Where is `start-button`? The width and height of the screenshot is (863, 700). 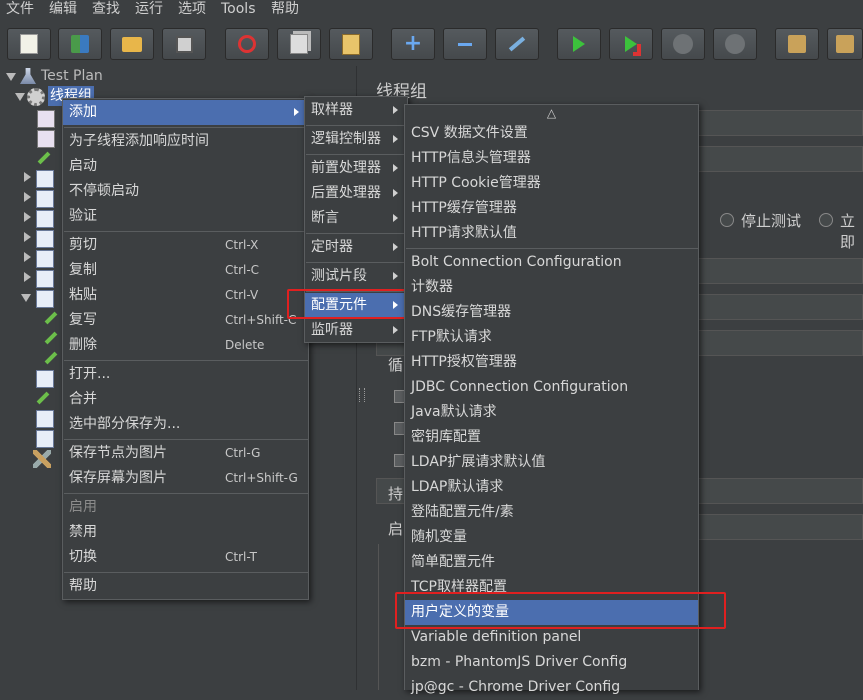 start-button is located at coordinates (579, 44).